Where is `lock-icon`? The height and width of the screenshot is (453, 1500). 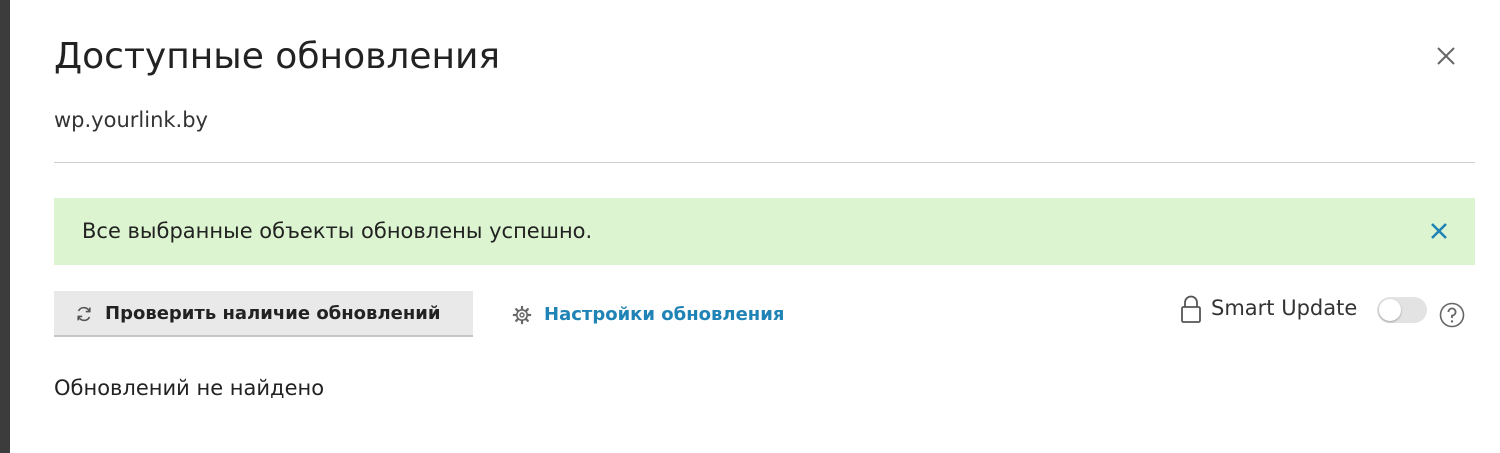
lock-icon is located at coordinates (1191, 309).